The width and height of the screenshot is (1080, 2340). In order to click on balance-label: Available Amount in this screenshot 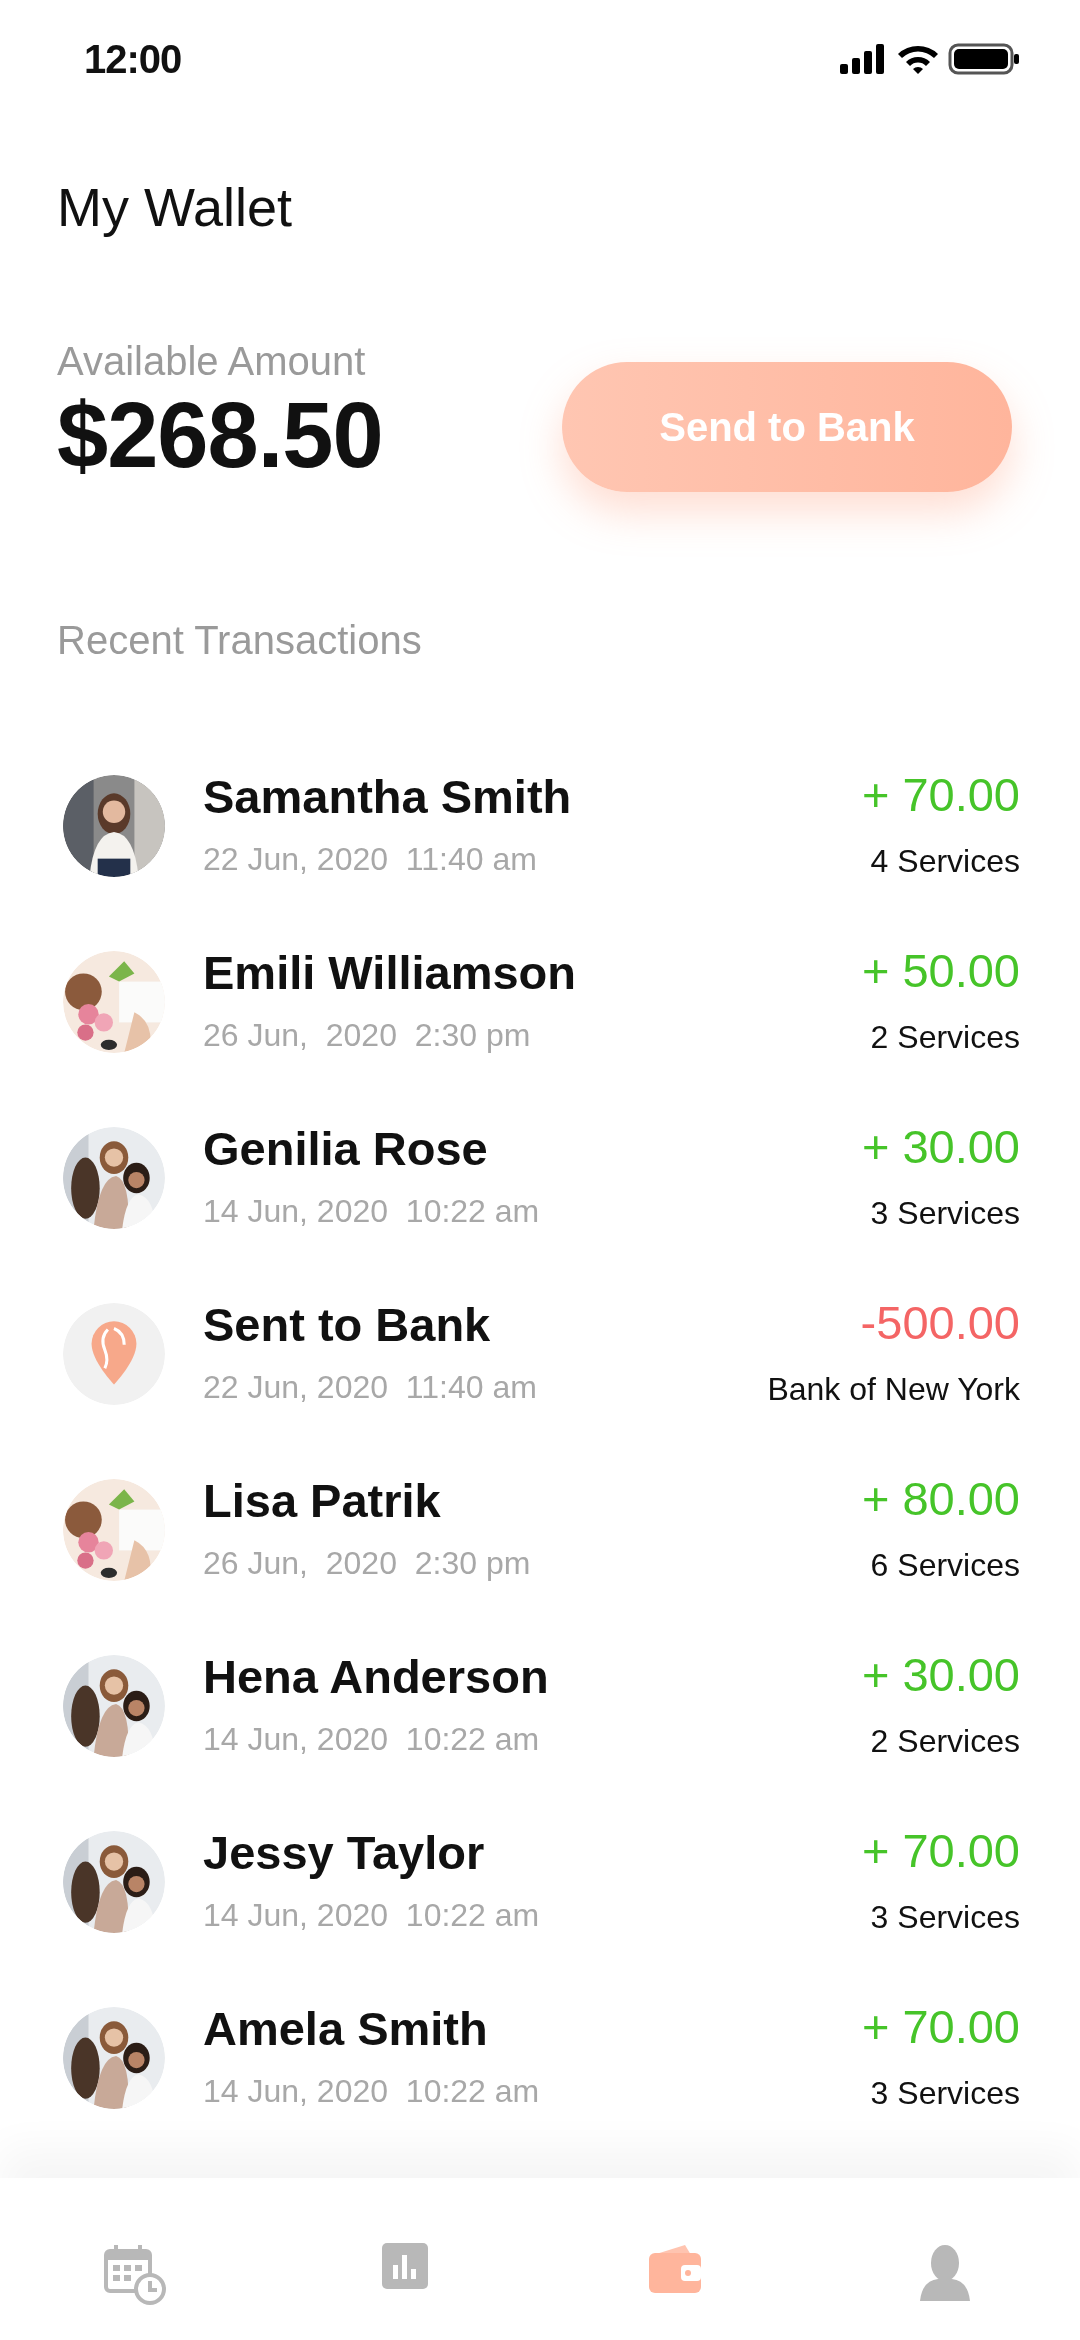, I will do `click(212, 362)`.